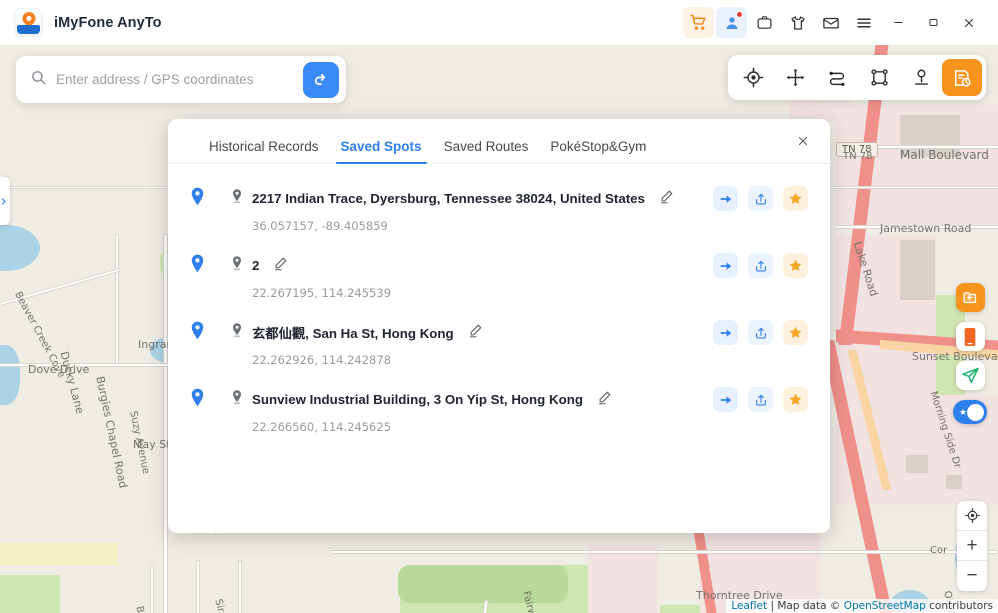 This screenshot has height=613, width=998. I want to click on records-panel-button, so click(962, 77).